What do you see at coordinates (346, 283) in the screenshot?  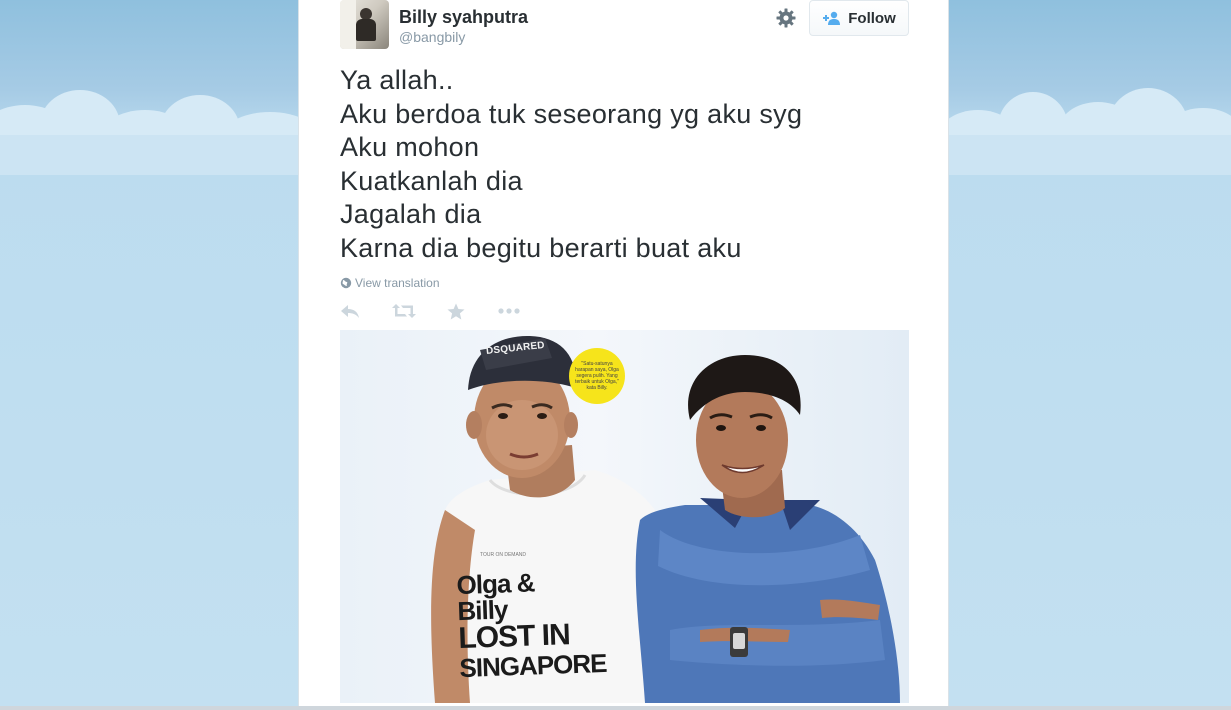 I see `globe-icon` at bounding box center [346, 283].